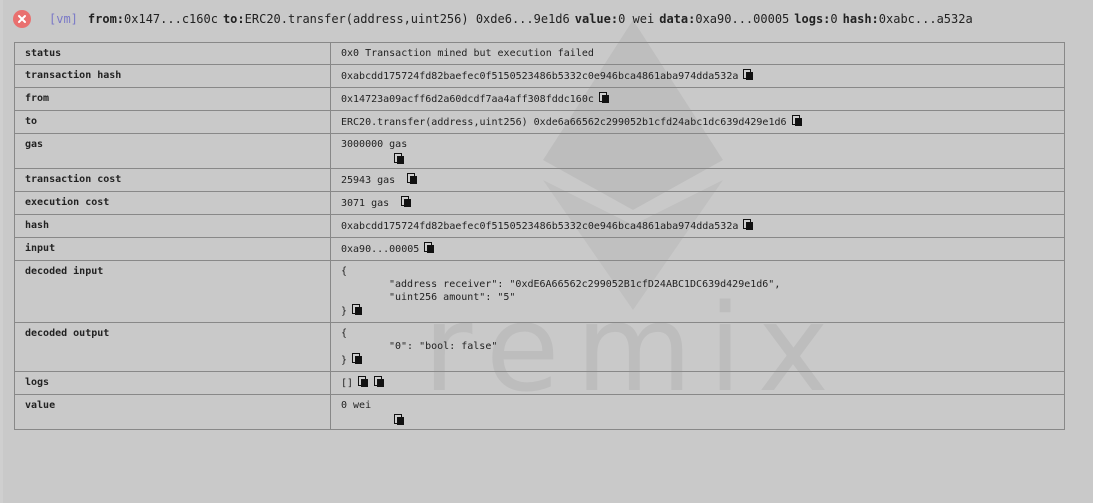 Image resolution: width=1093 pixels, height=503 pixels. Describe the element at coordinates (172, 99) in the screenshot. I see `from-label: from` at that location.